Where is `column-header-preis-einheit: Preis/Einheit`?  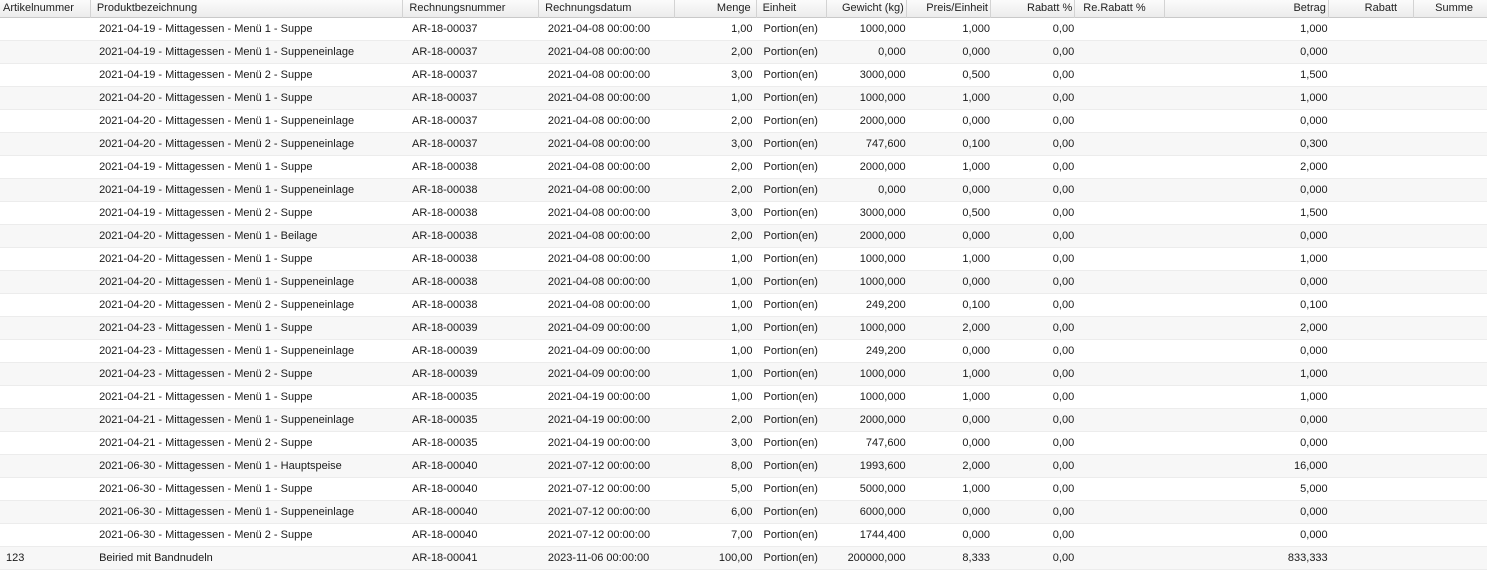
column-header-preis-einheit: Preis/Einheit is located at coordinates (949, 9).